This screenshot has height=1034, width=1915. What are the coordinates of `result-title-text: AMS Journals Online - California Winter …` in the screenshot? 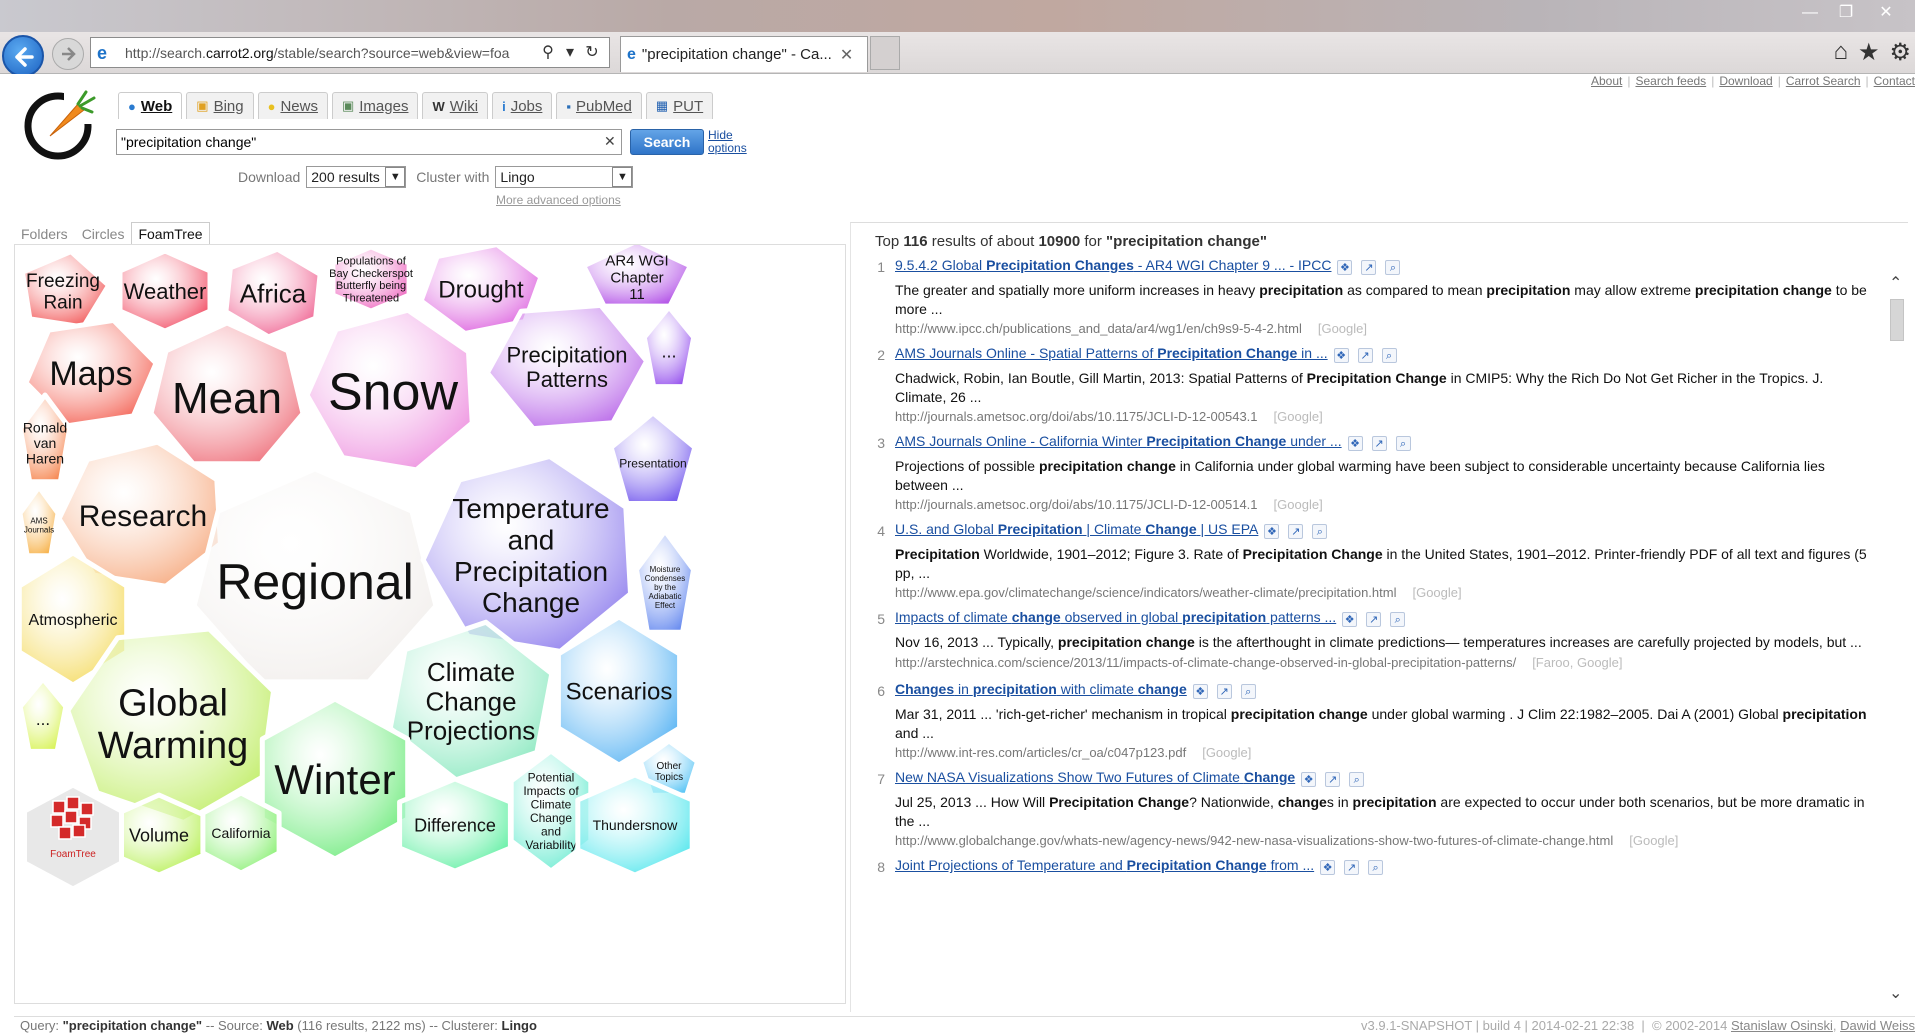 It's located at (1118, 441).